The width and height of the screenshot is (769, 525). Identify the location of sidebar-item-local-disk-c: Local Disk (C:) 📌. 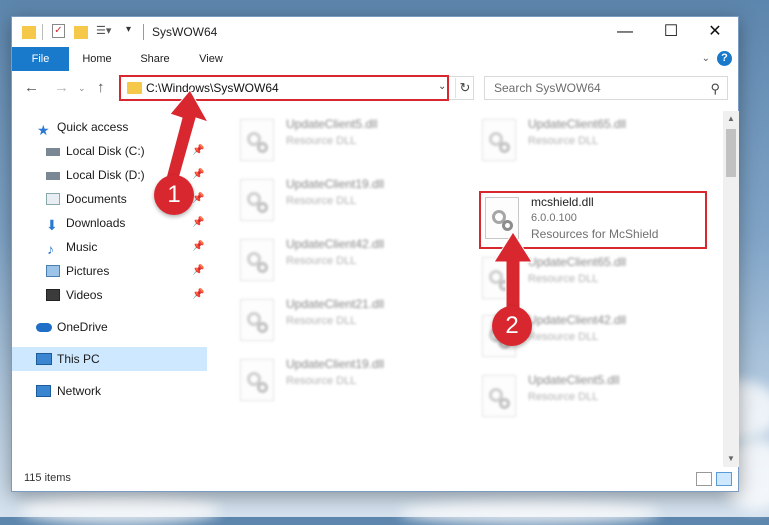
(109, 151).